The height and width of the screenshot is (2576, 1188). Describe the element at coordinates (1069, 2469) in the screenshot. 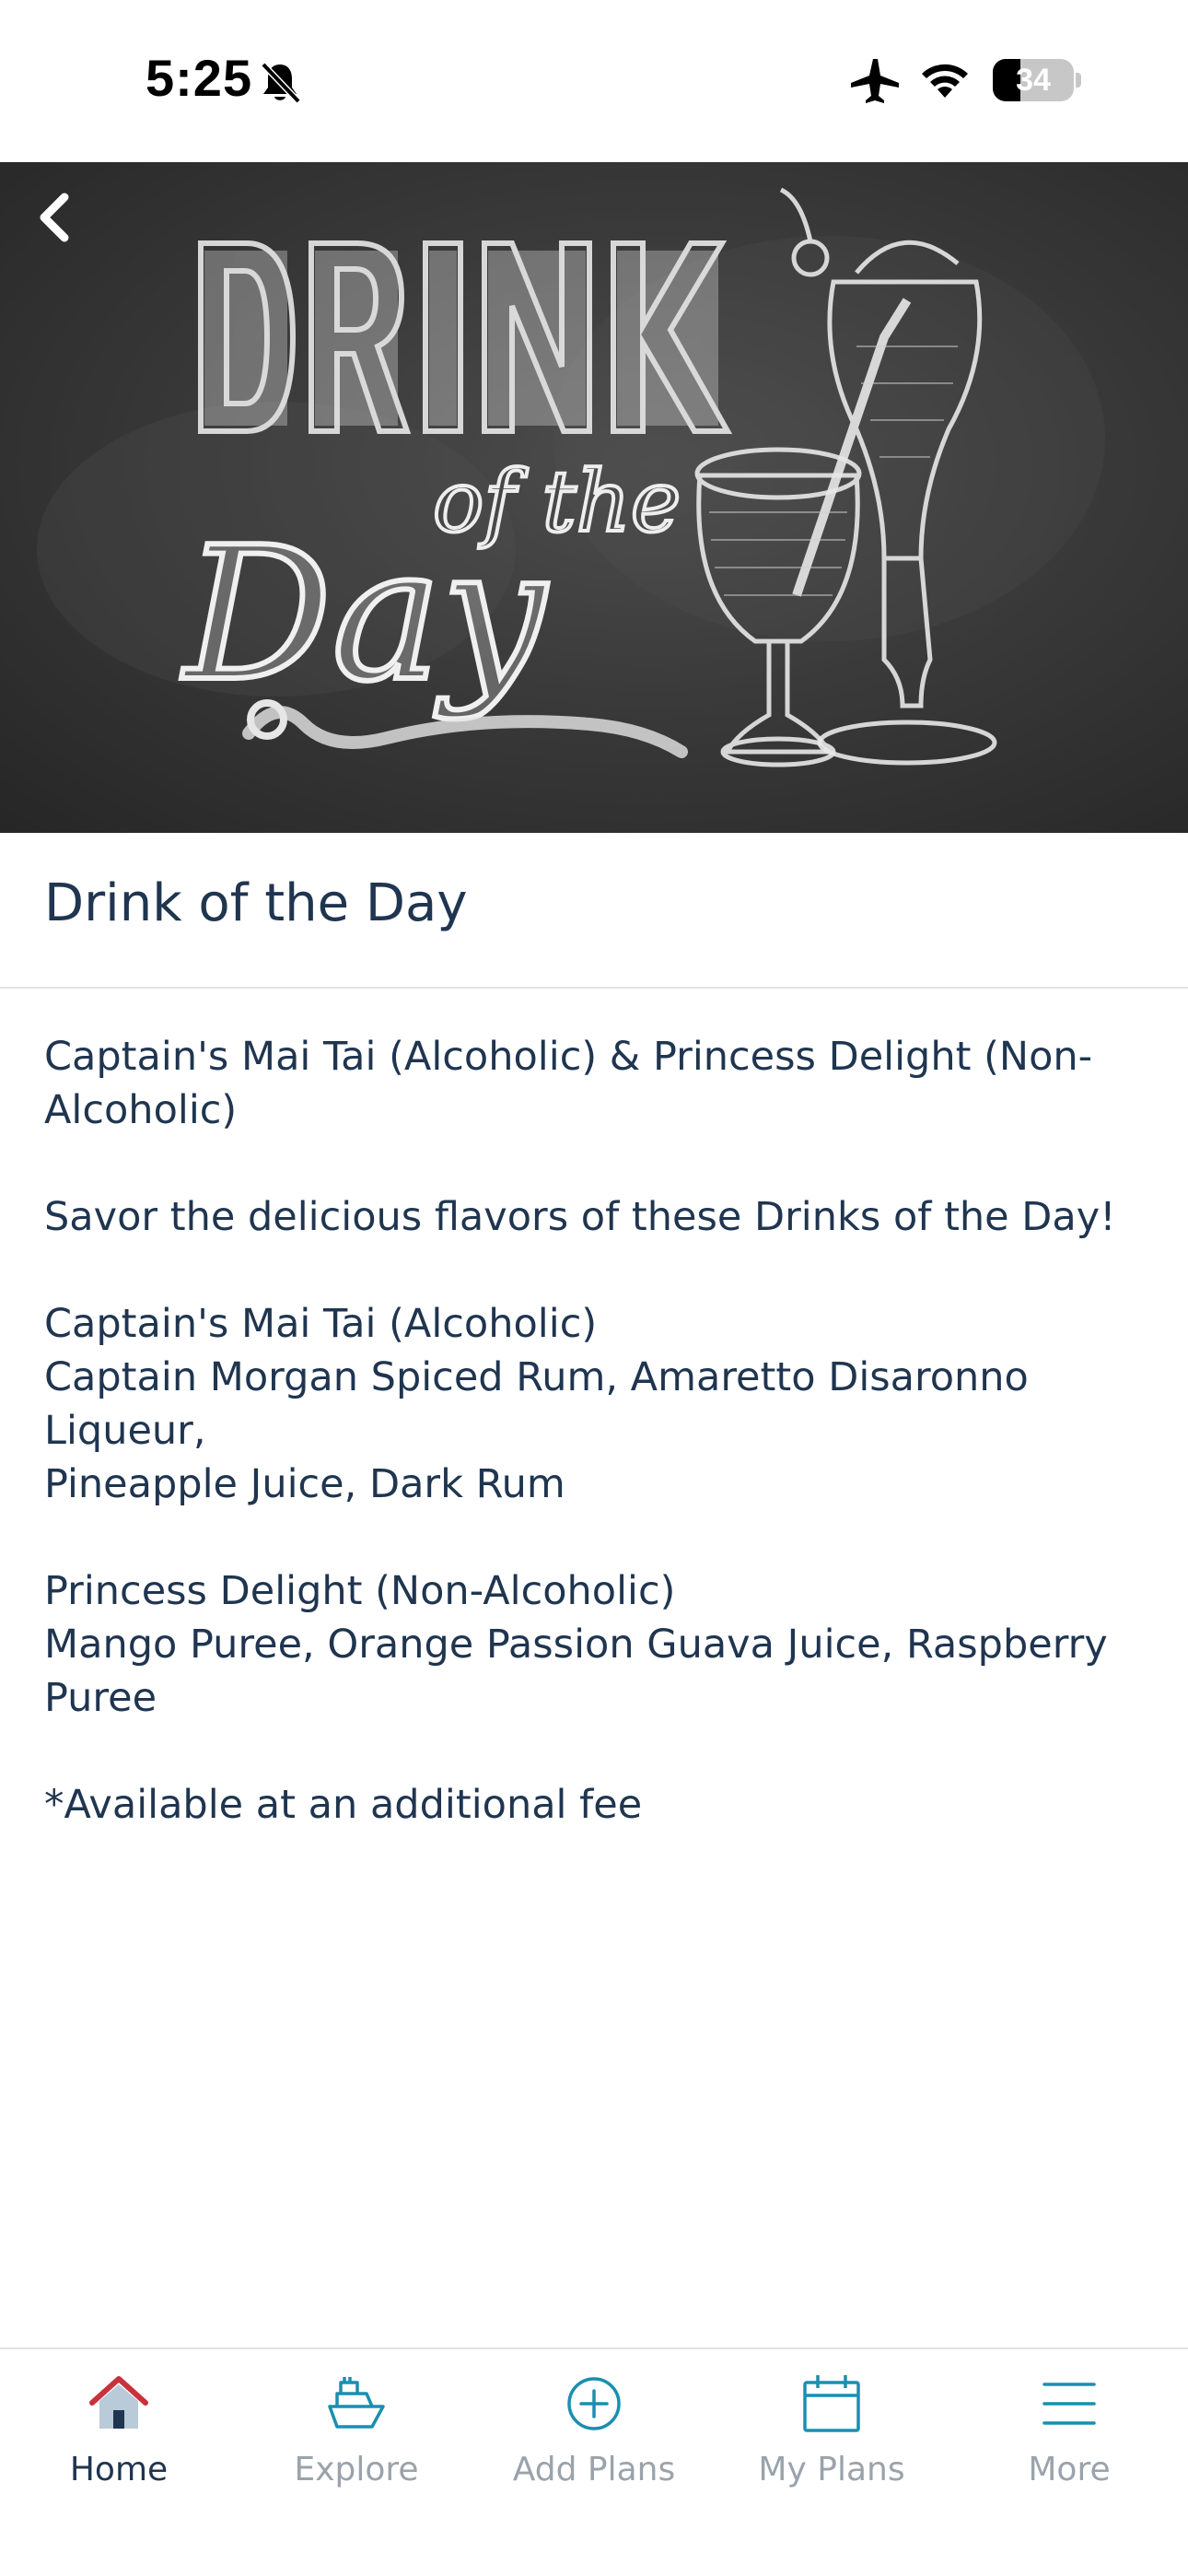

I see `tab-label: More` at that location.